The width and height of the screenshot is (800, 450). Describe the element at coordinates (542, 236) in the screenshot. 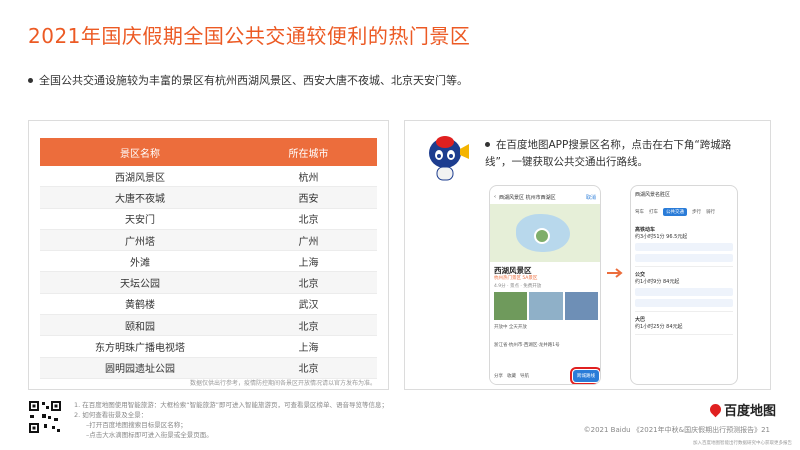

I see `location-pin-icon` at that location.